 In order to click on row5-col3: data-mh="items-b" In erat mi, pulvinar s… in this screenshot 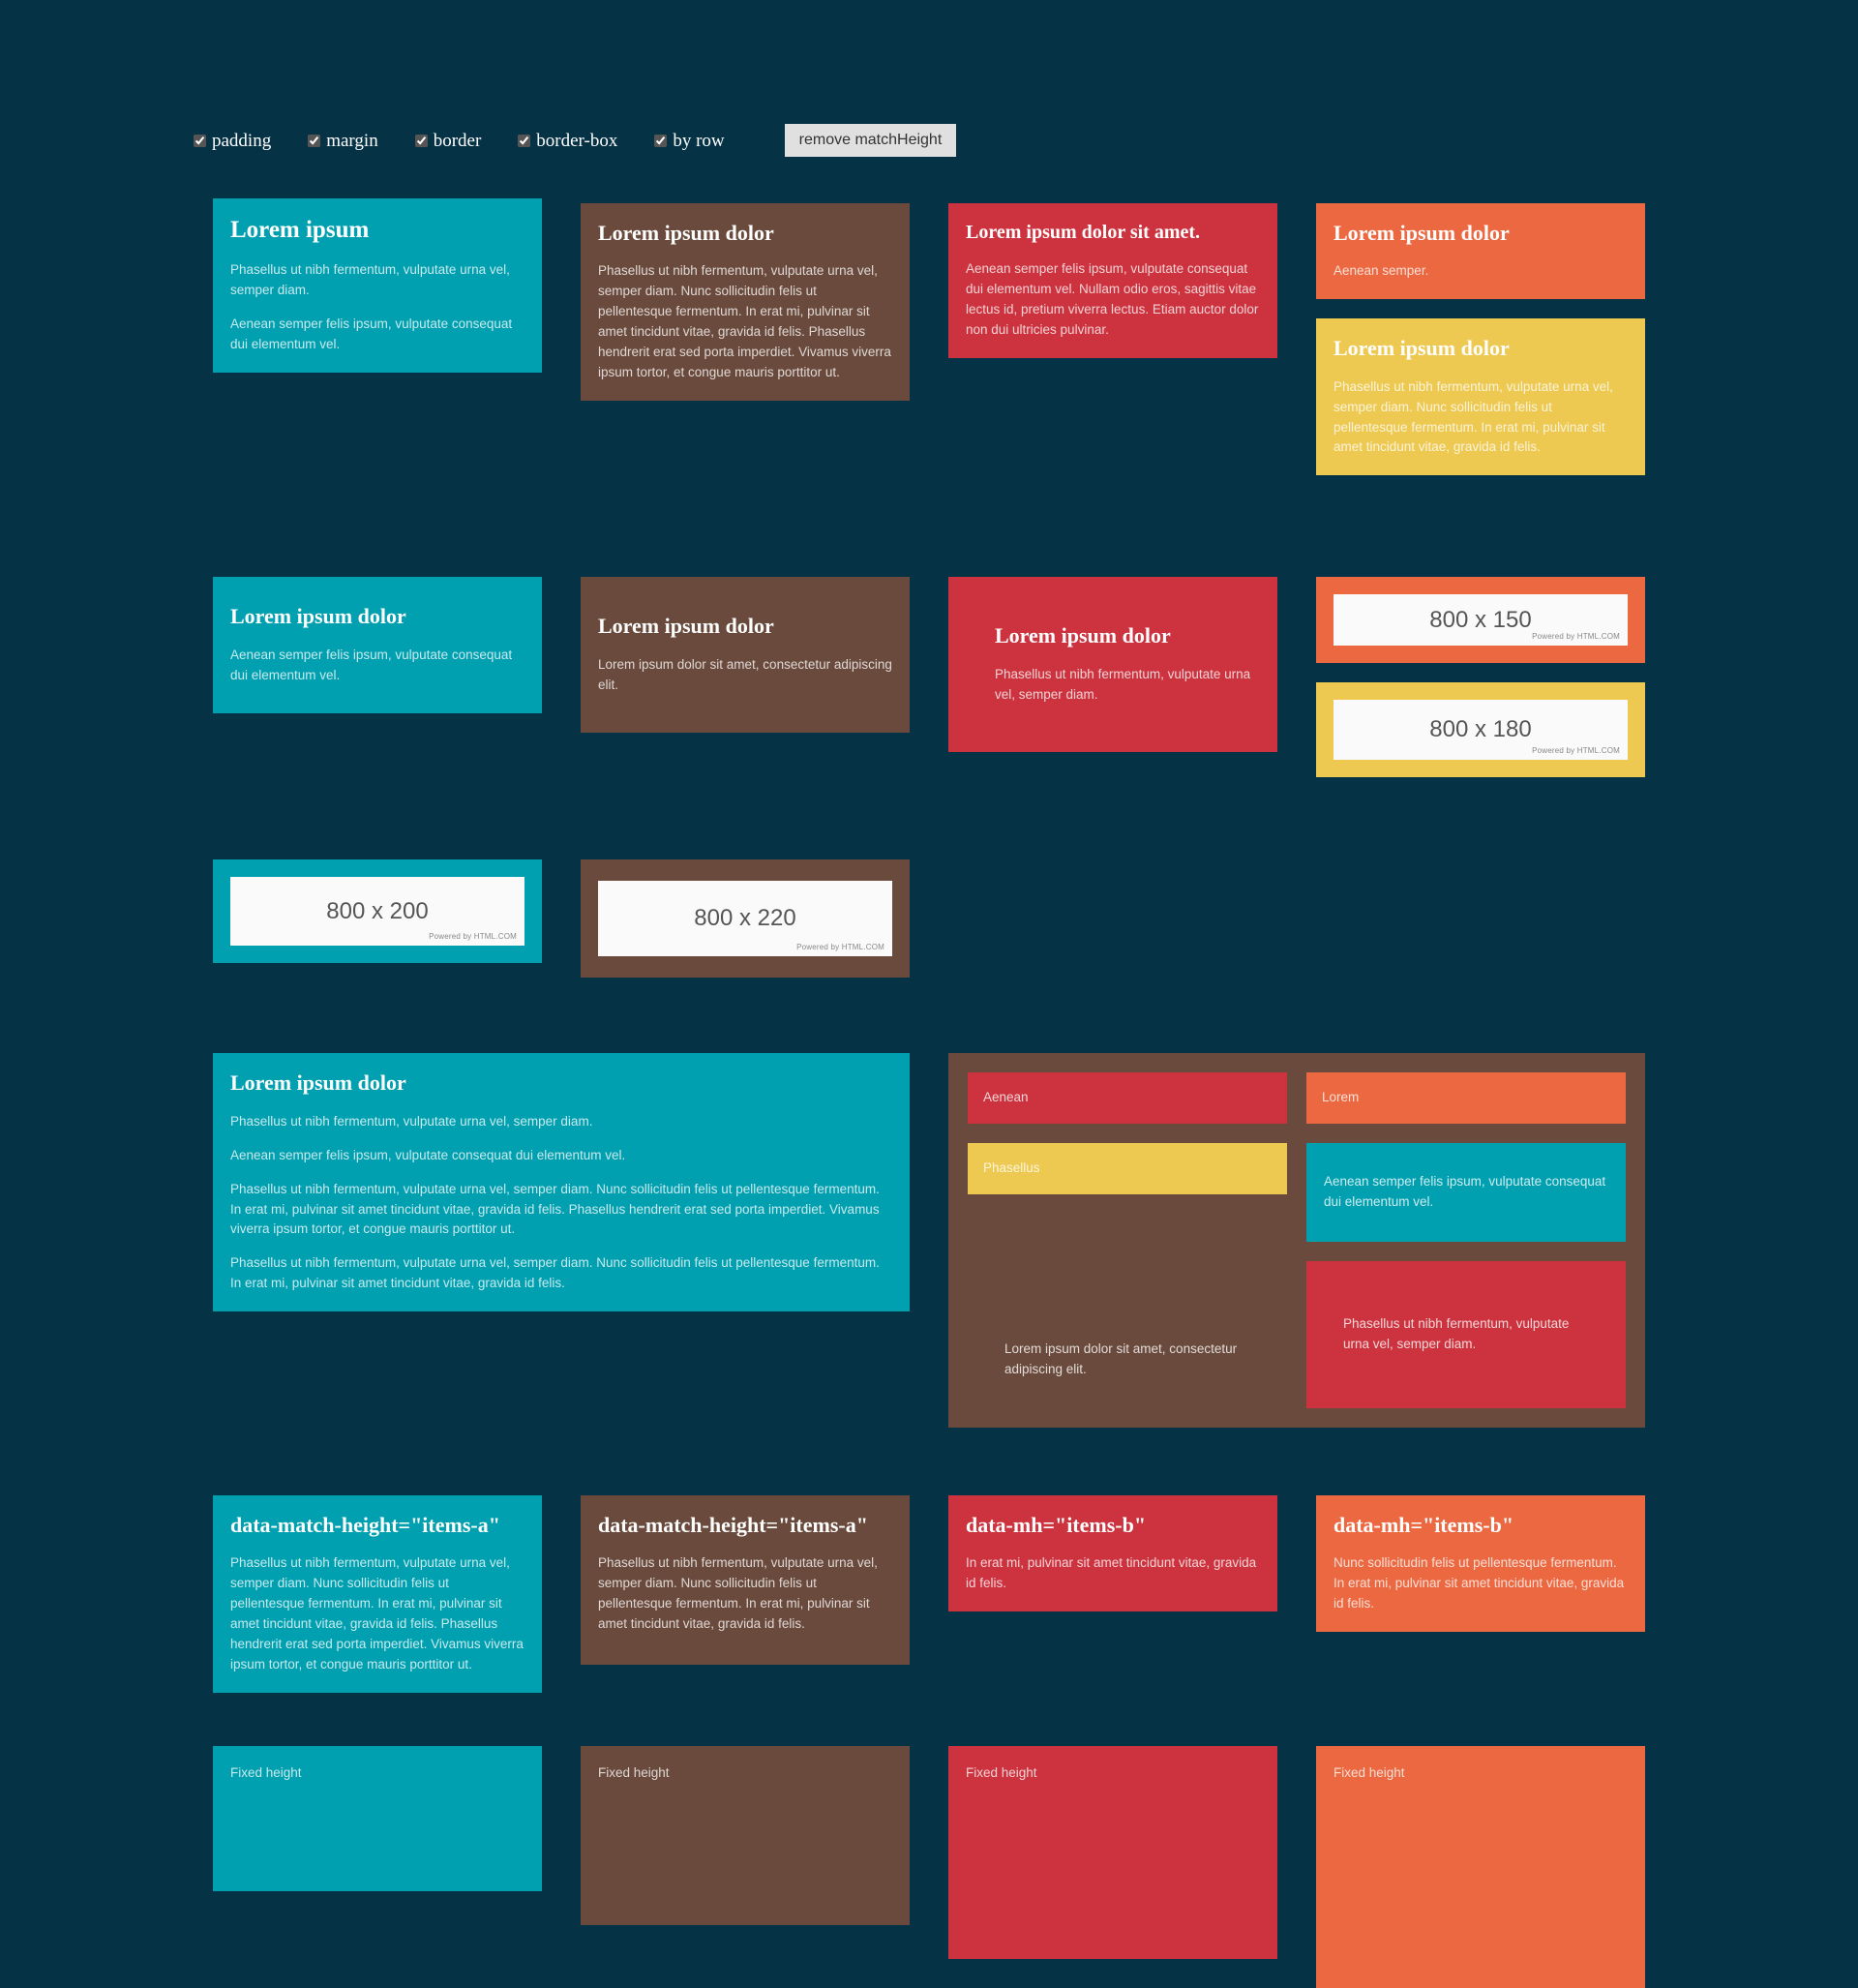, I will do `click(1113, 1594)`.